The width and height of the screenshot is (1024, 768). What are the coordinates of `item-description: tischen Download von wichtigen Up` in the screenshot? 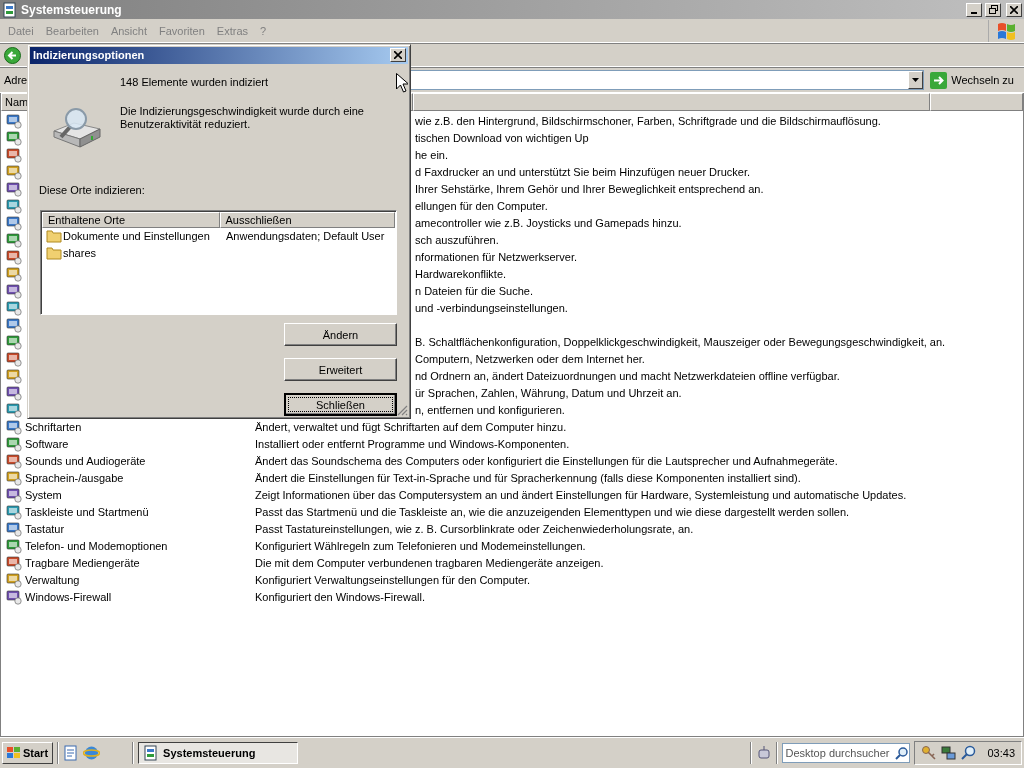 It's located at (502, 137).